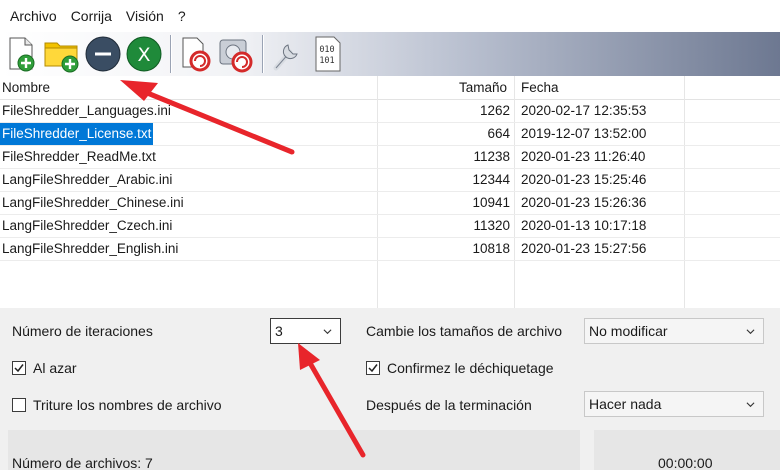 This screenshot has height=470, width=780. I want to click on binary-button: 010 101, so click(328, 54).